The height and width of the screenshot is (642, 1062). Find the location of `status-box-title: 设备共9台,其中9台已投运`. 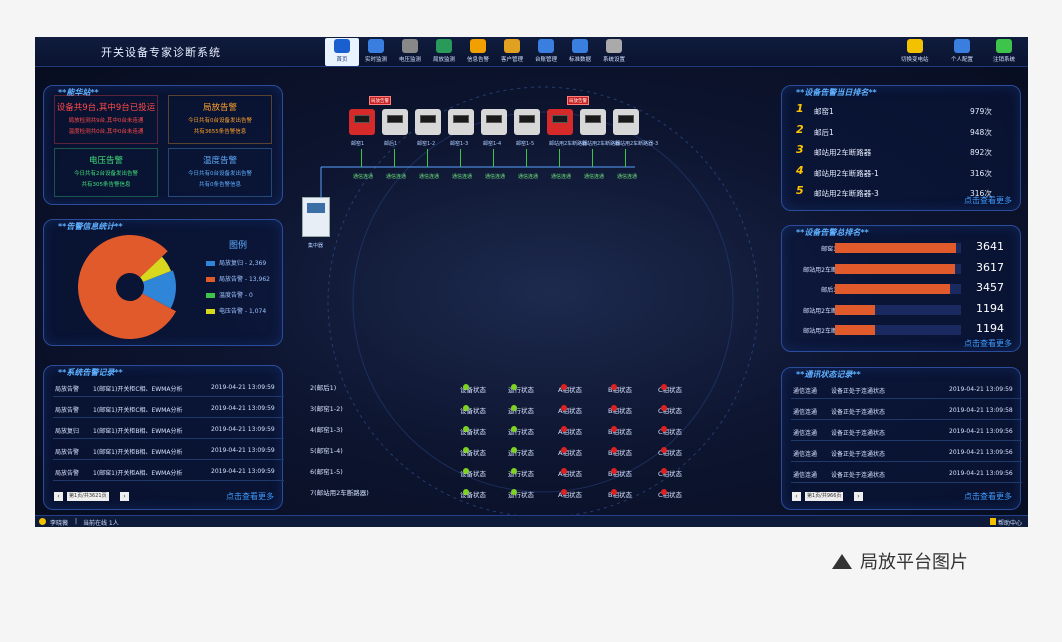

status-box-title: 设备共9台,其中9台已投运 is located at coordinates (106, 108).